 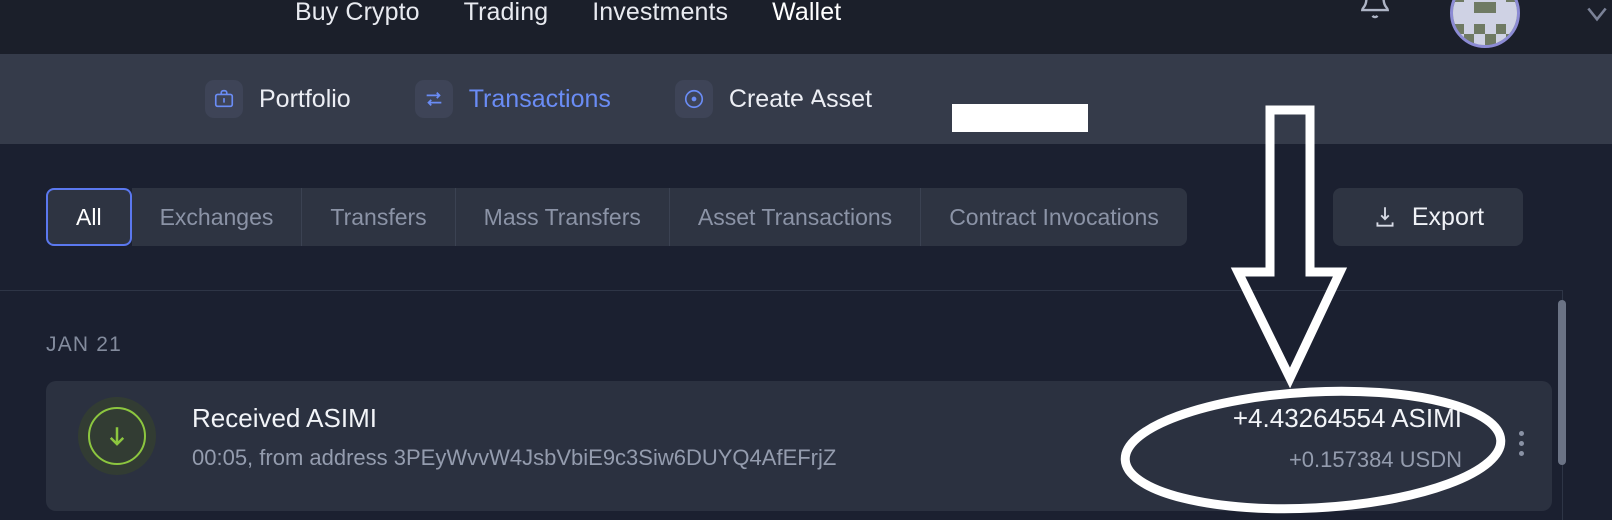 I want to click on transaction-icon-wrap, so click(x=117, y=436).